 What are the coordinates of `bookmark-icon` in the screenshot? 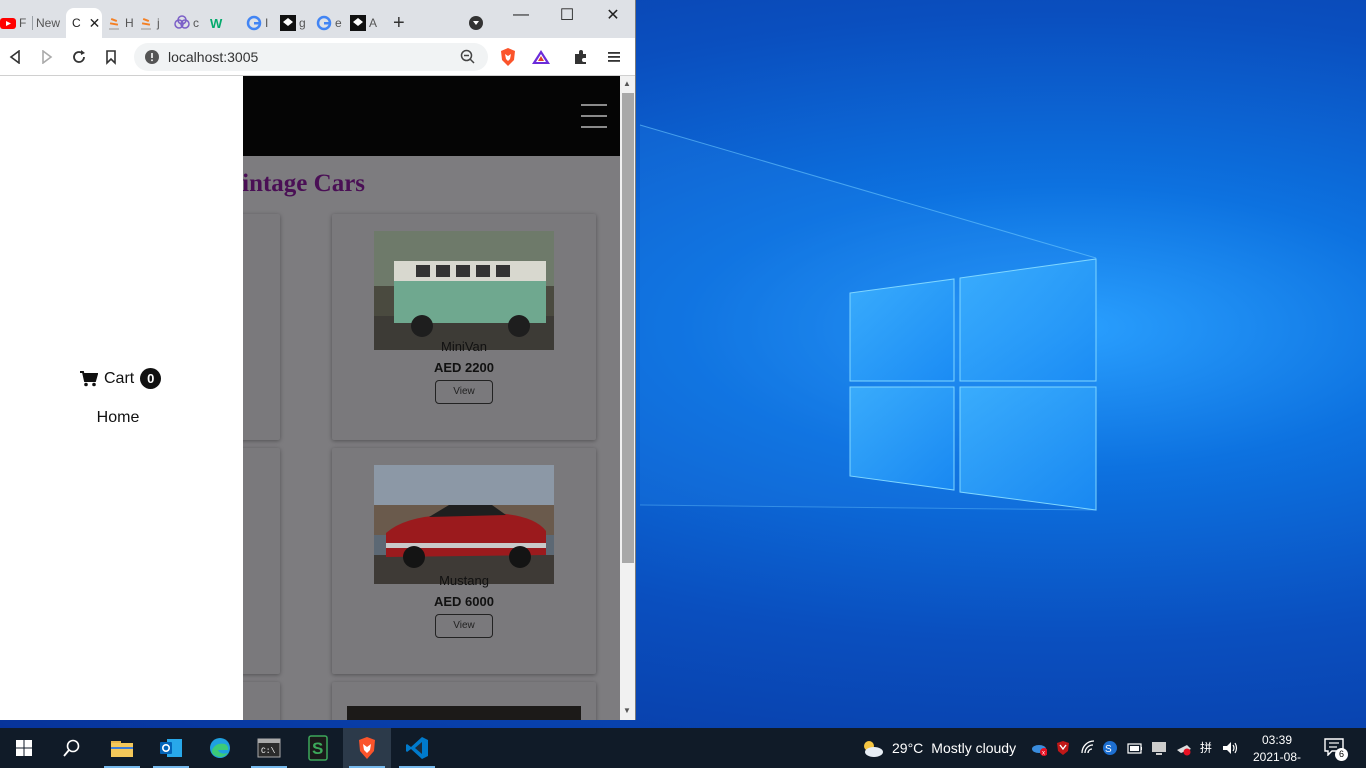 It's located at (111, 57).